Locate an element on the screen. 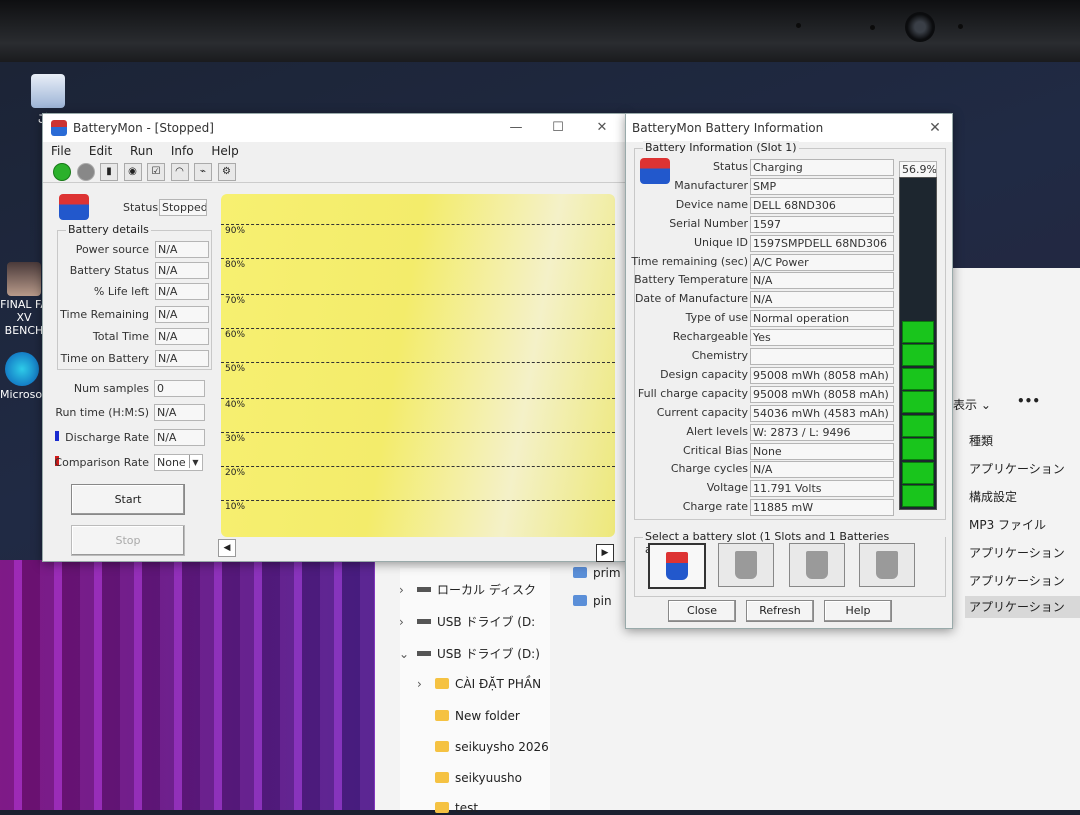  detail-field: N/A is located at coordinates (182, 314).